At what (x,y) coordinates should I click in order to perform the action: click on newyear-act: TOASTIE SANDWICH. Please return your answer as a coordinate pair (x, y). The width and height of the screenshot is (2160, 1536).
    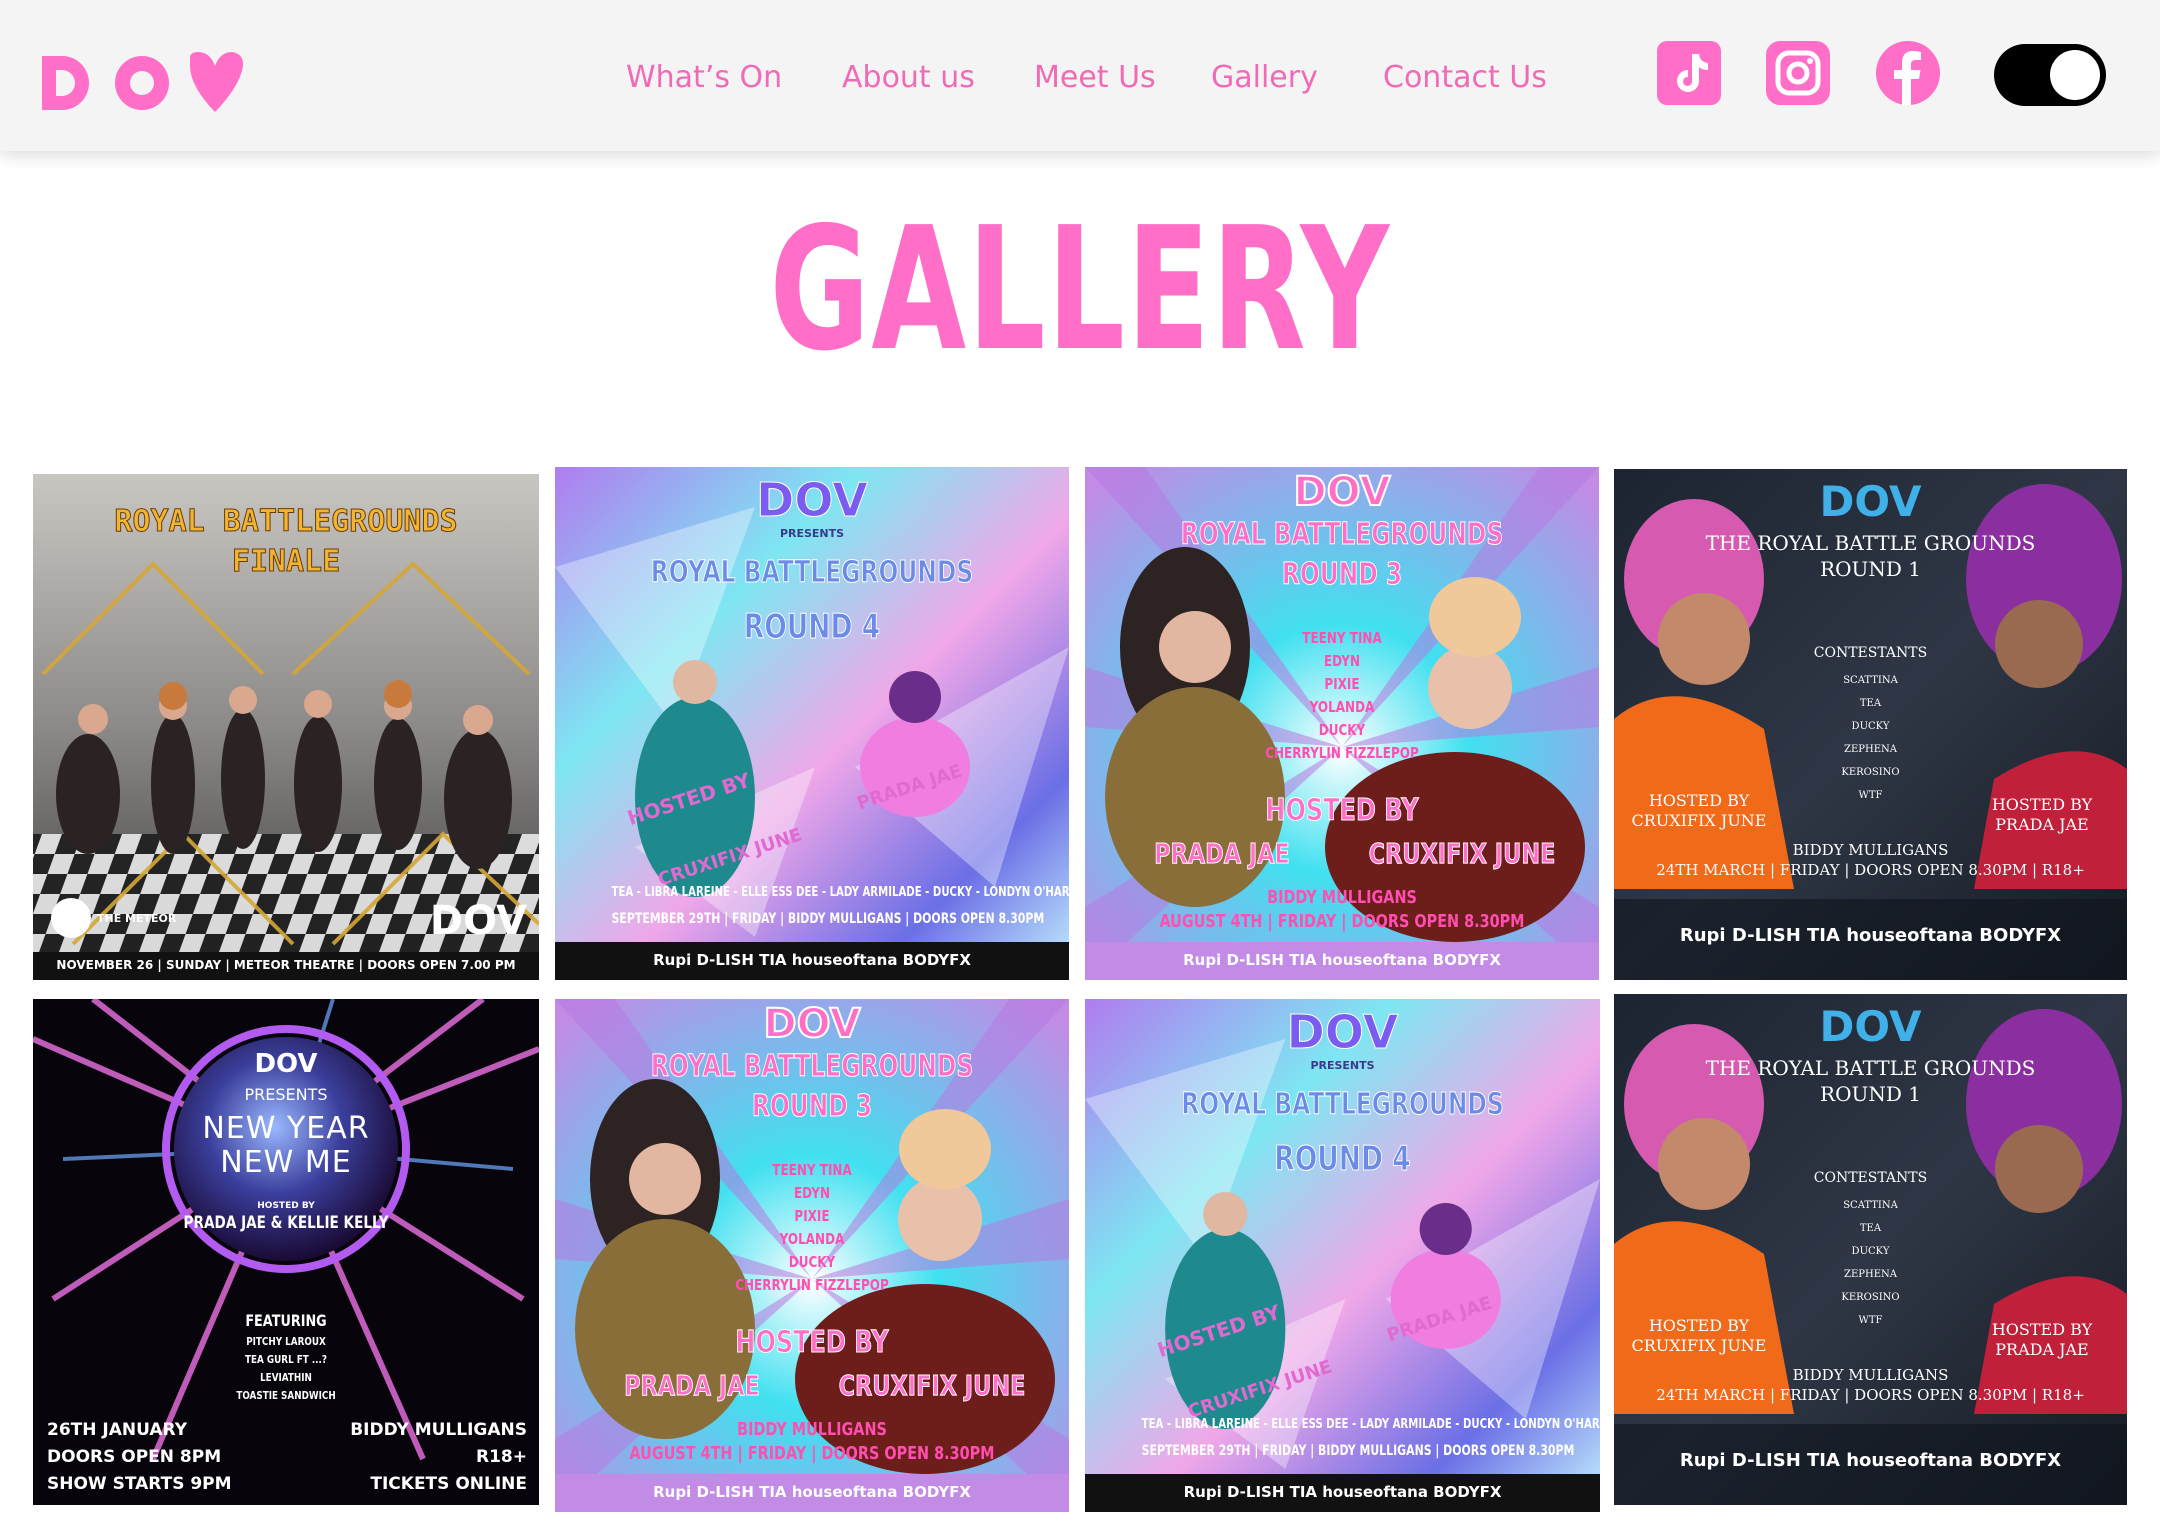
    Looking at the image, I should click on (286, 1395).